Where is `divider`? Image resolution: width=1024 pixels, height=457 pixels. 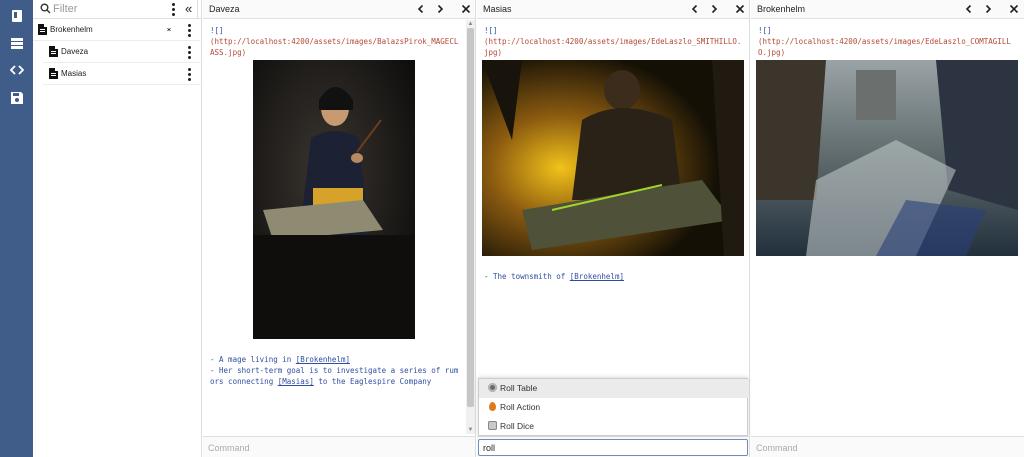 divider is located at coordinates (197, 9).